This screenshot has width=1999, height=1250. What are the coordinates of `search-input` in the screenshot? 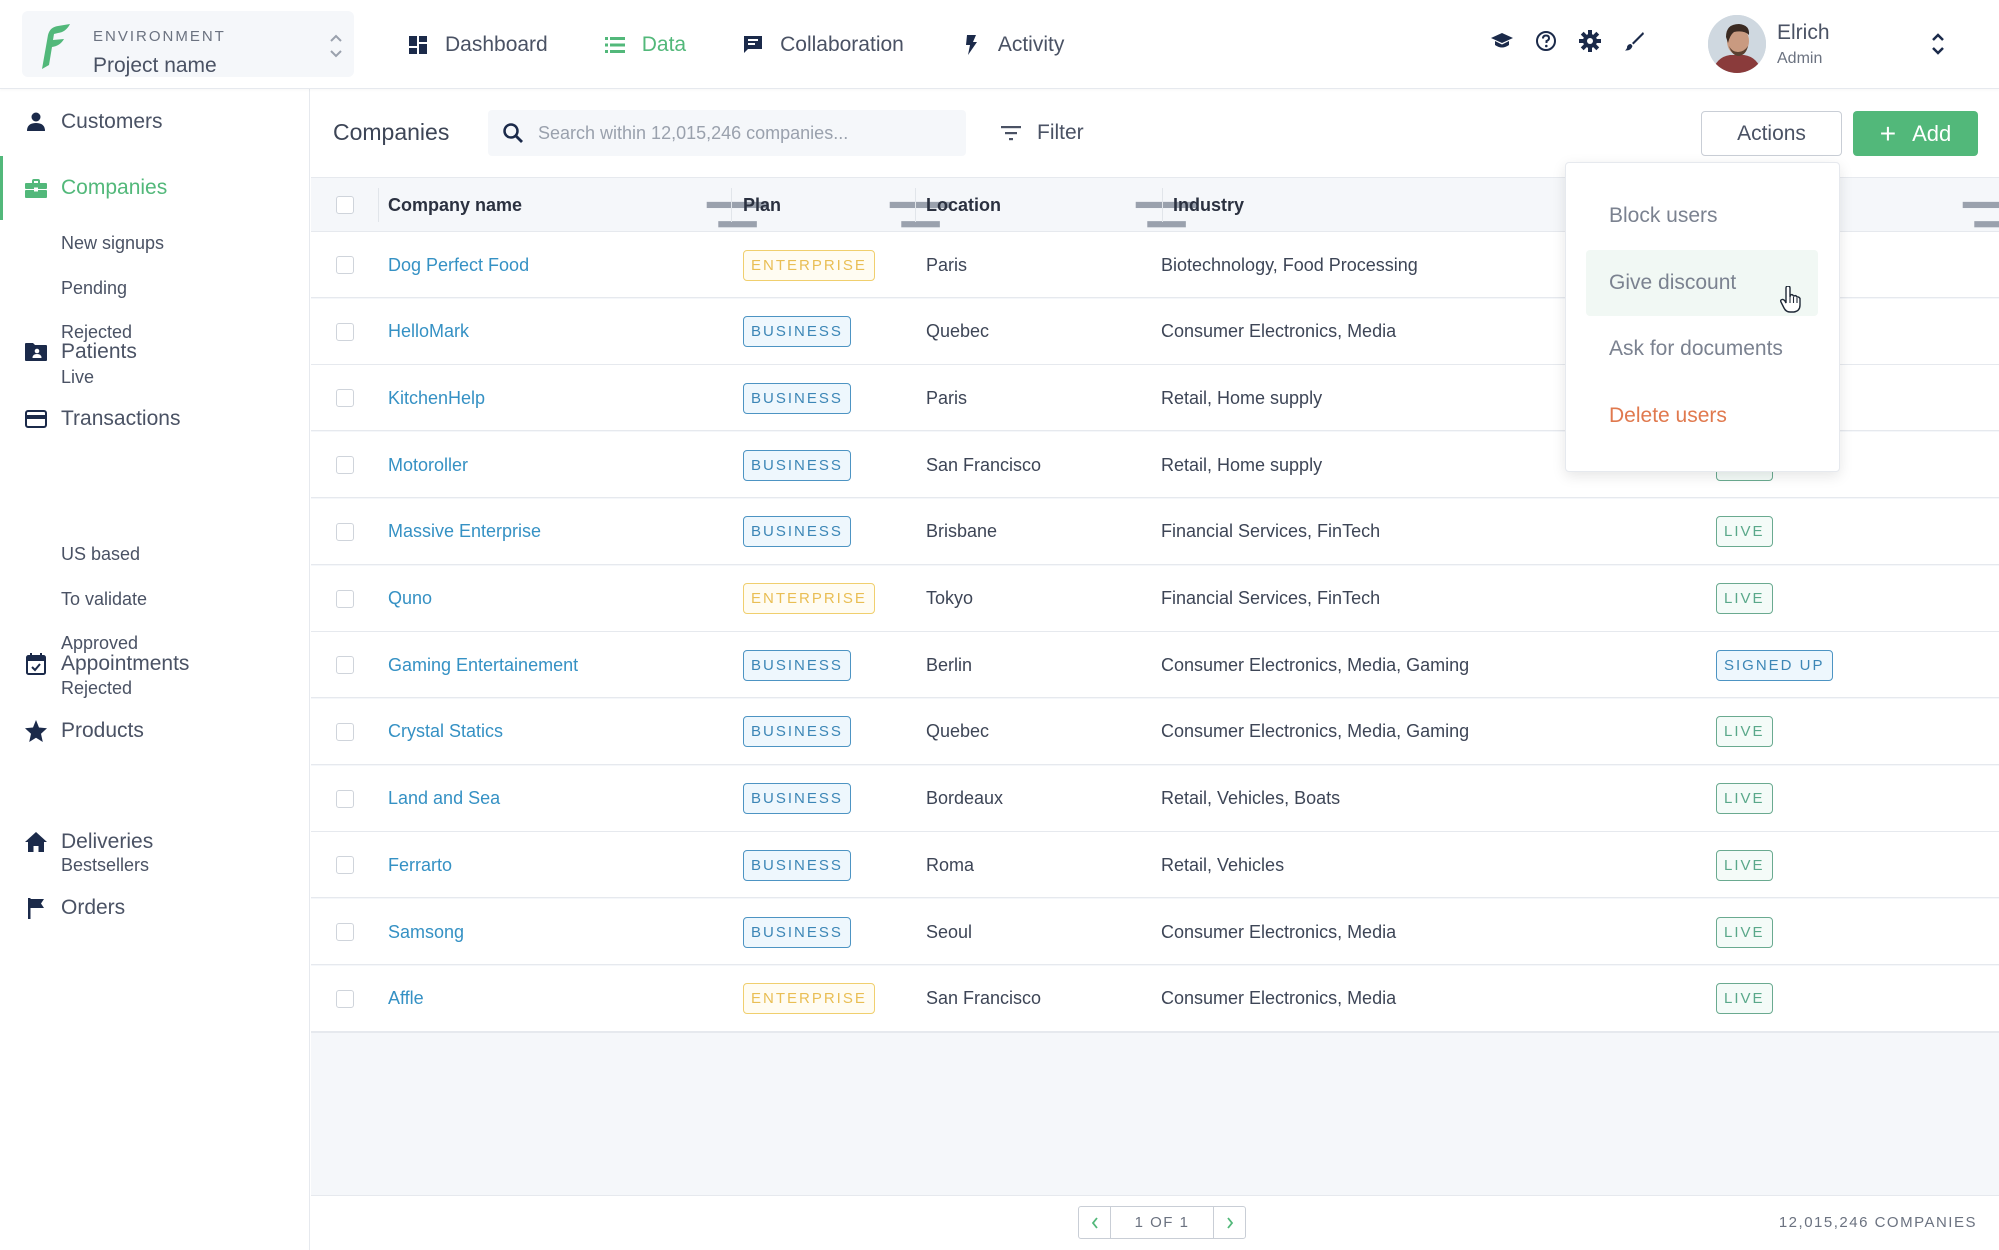 It's located at (748, 133).